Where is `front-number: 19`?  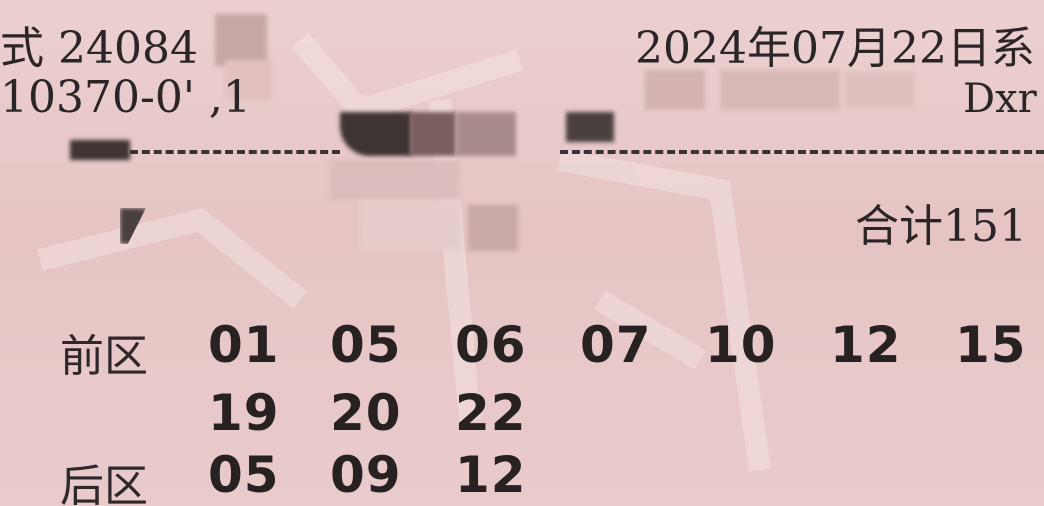
front-number: 19 is located at coordinates (244, 413).